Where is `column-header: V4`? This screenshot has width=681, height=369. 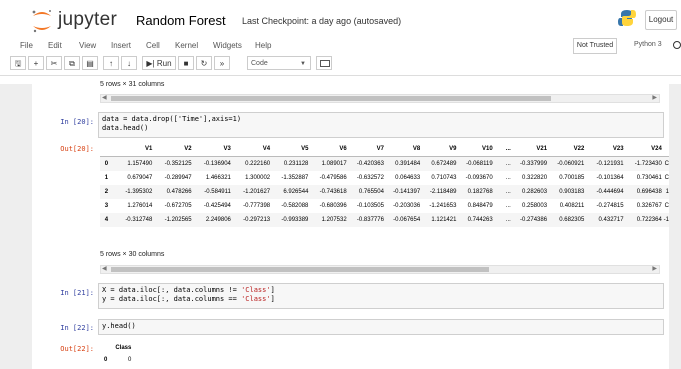
column-header: V4 is located at coordinates (250, 149).